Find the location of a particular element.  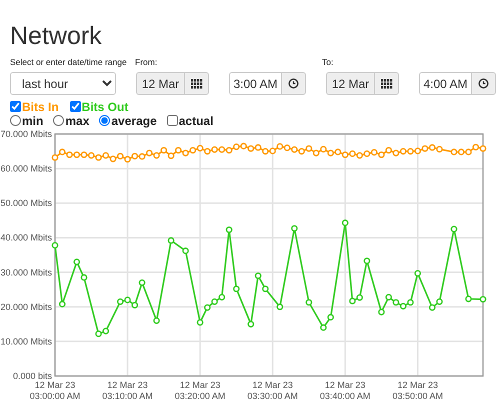

range-dropdown: last hour is located at coordinates (63, 83).